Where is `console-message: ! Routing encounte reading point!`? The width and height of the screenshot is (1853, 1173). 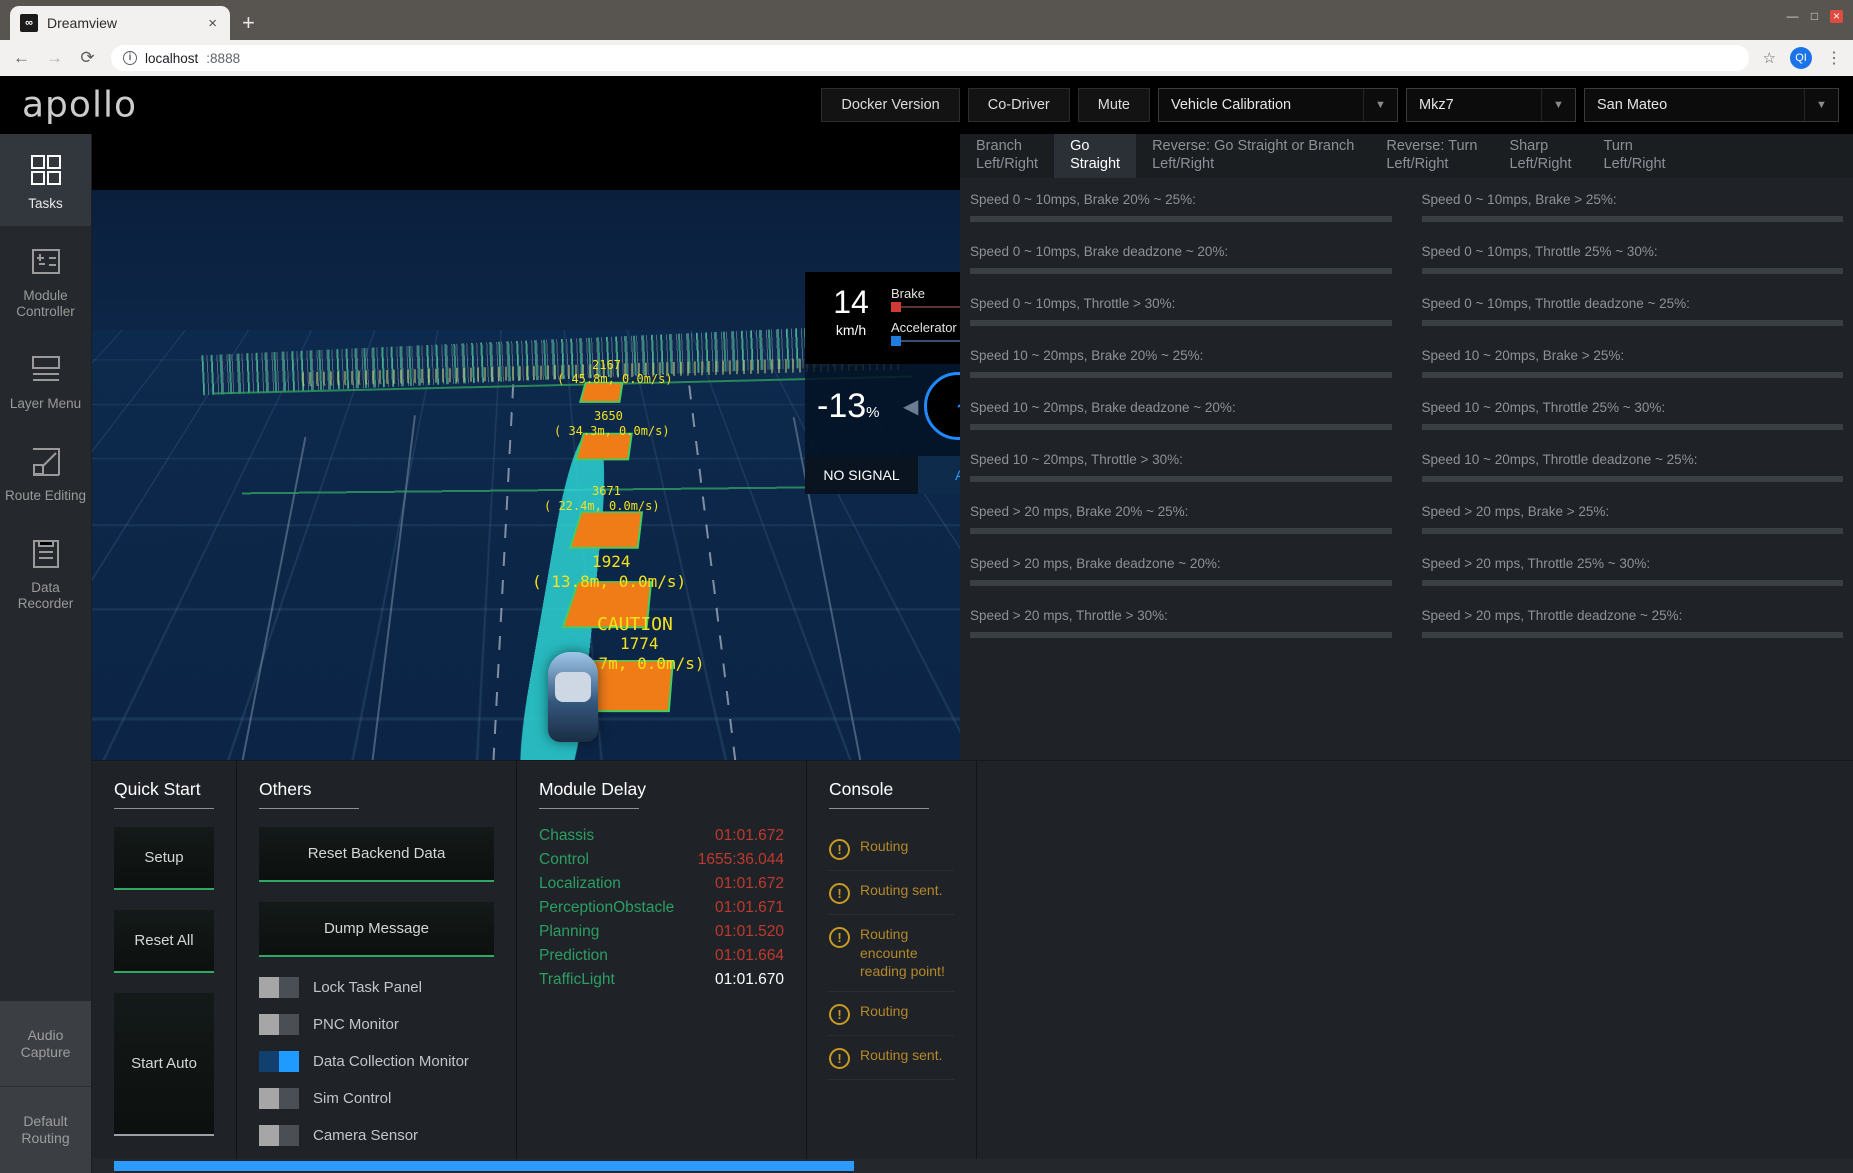 console-message: ! Routing encounte reading point! is located at coordinates (891, 953).